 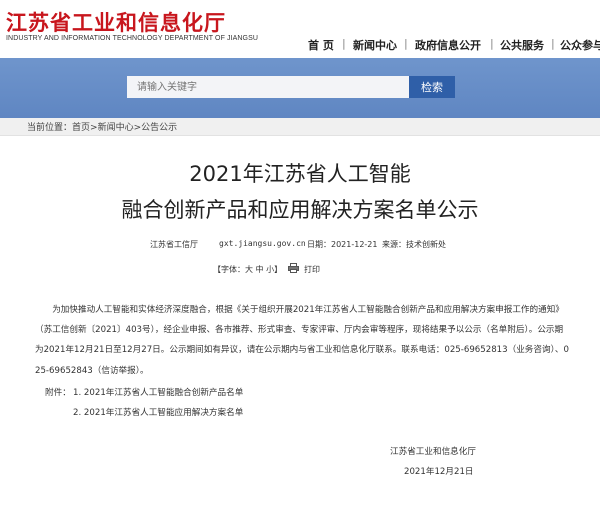 What do you see at coordinates (270, 269) in the screenshot?
I see `font-small-link: 小` at bounding box center [270, 269].